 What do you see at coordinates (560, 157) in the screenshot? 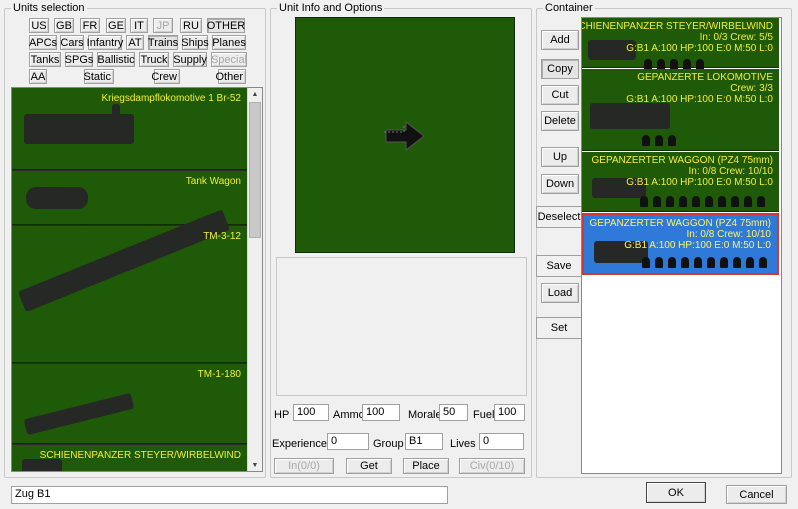
I see `up-button: Up` at bounding box center [560, 157].